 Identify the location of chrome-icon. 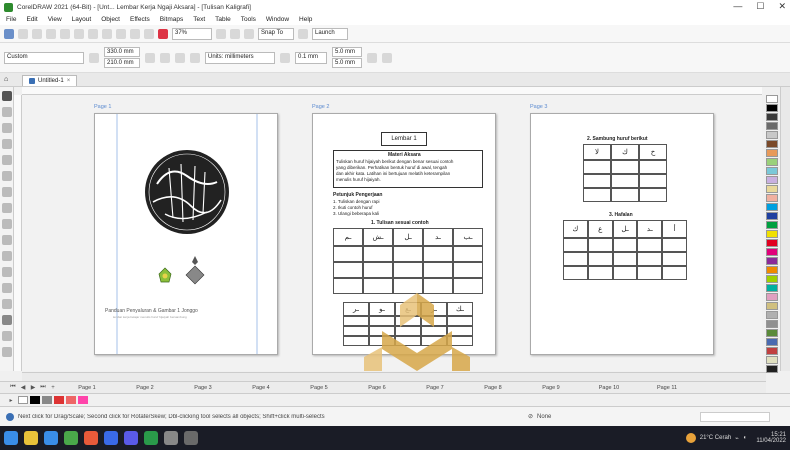
(91, 438).